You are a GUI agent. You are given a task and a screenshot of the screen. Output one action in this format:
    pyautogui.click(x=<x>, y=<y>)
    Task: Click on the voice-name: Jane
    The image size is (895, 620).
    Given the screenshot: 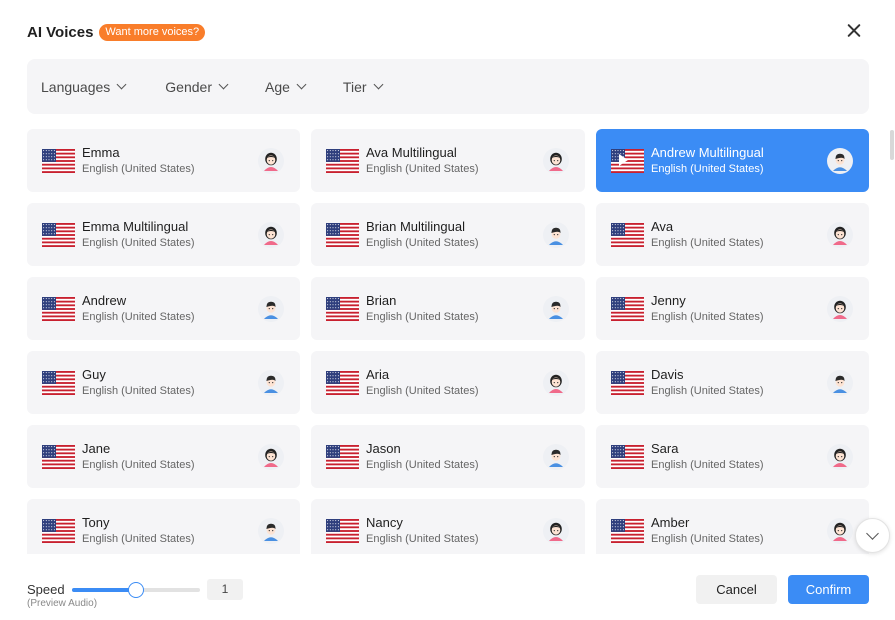 What is the action you would take?
    pyautogui.click(x=96, y=448)
    